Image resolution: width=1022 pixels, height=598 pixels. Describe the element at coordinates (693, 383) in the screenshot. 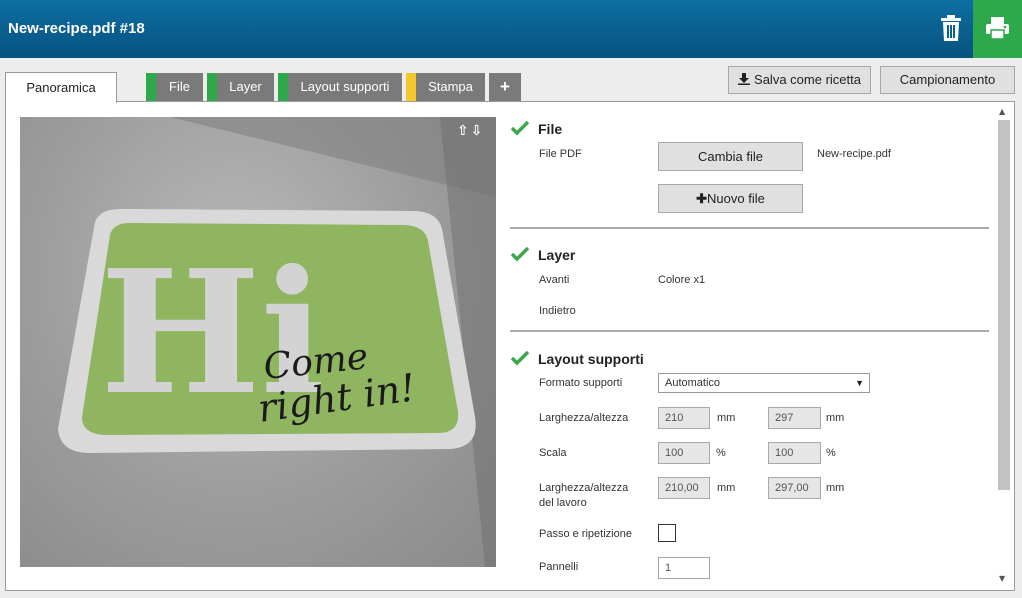

I see `media-format-value: Automatico` at that location.